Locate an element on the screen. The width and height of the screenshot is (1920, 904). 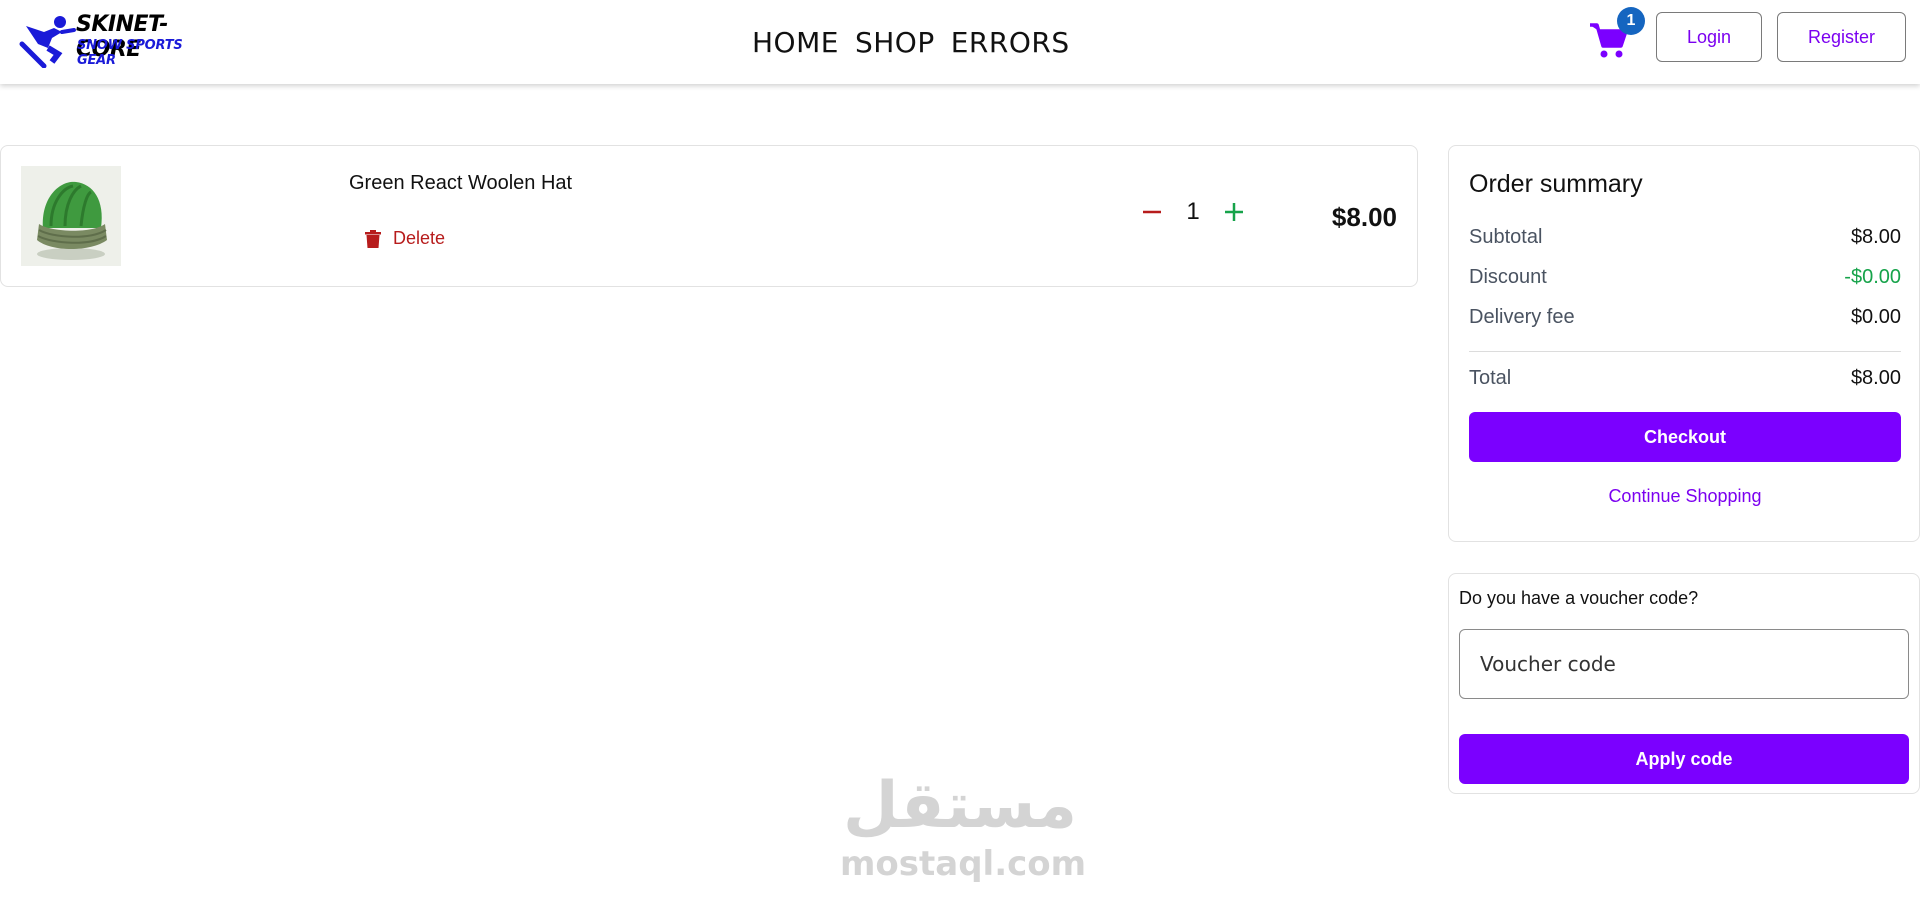
quantity-value: 1 is located at coordinates (1193, 211).